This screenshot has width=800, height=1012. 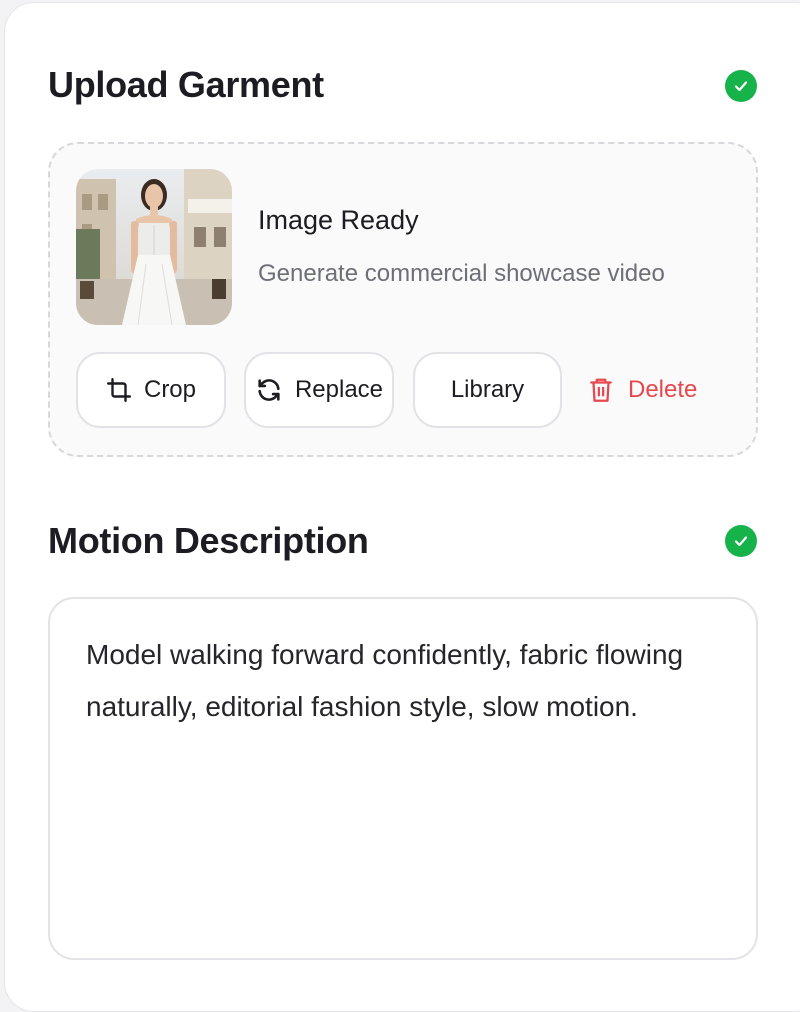 I want to click on library-button-label: Library, so click(x=487, y=389).